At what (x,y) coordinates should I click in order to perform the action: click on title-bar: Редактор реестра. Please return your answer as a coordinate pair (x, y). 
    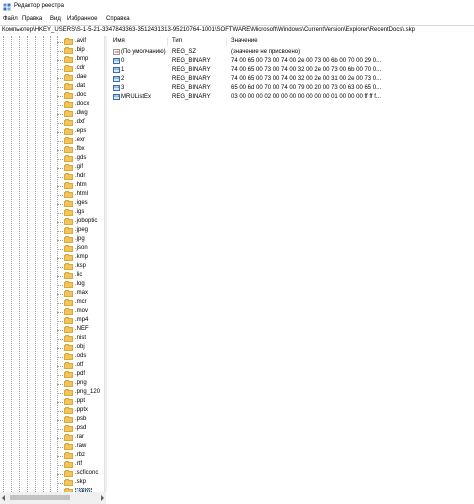
    Looking at the image, I should click on (237, 7).